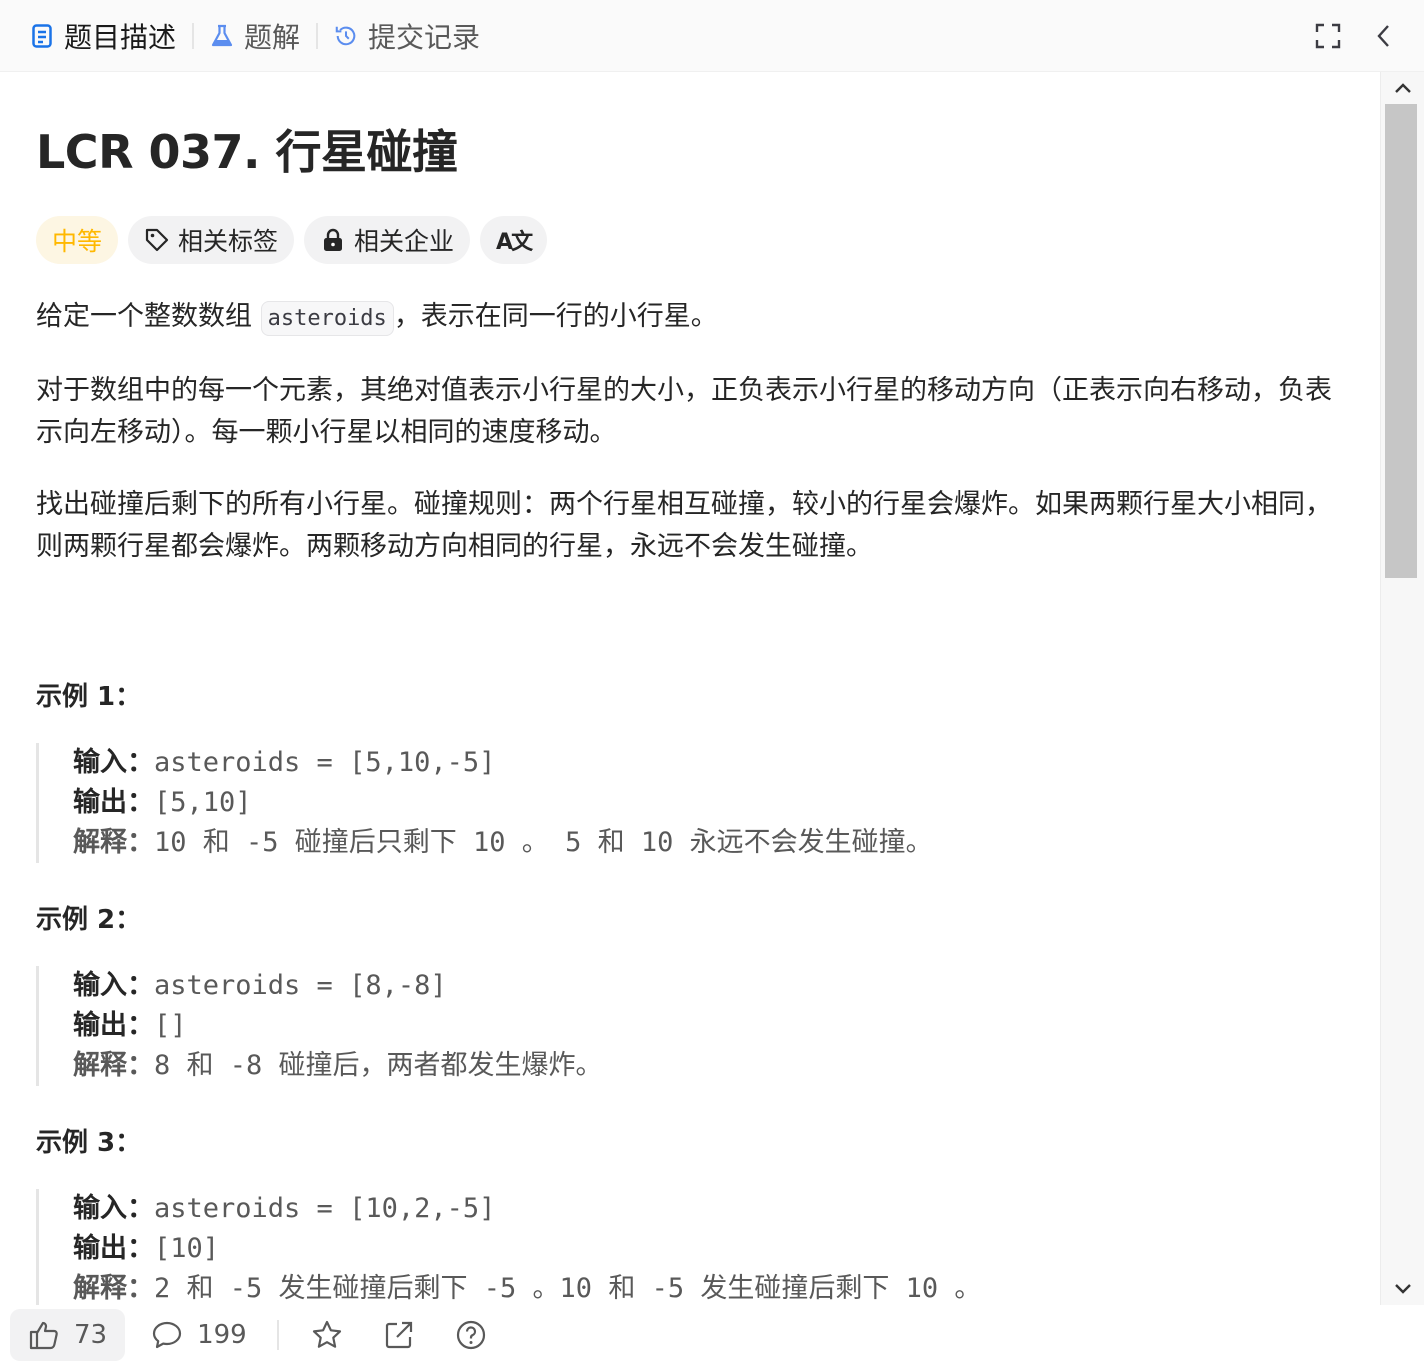  What do you see at coordinates (568, 1288) in the screenshot?
I see `example-explain: 2 和 -5 发生碰撞后剩下 -5 。10 和 -5 发生碰撞后剩下 10 。` at bounding box center [568, 1288].